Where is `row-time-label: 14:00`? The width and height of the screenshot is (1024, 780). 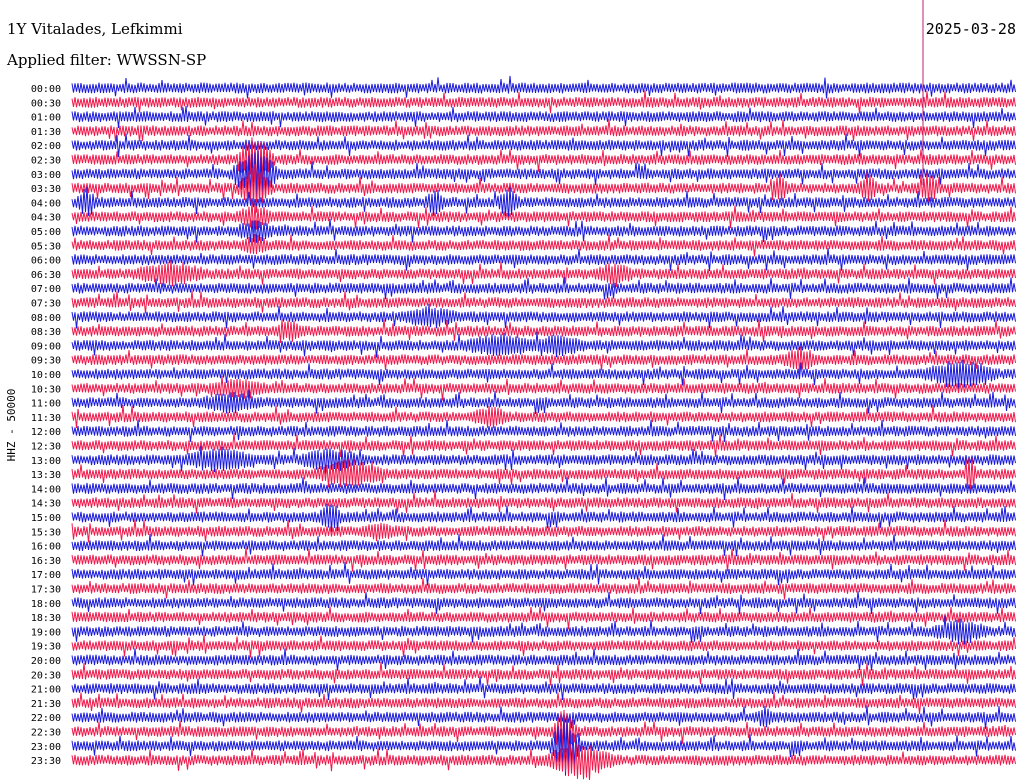 row-time-label: 14:00 is located at coordinates (46, 489).